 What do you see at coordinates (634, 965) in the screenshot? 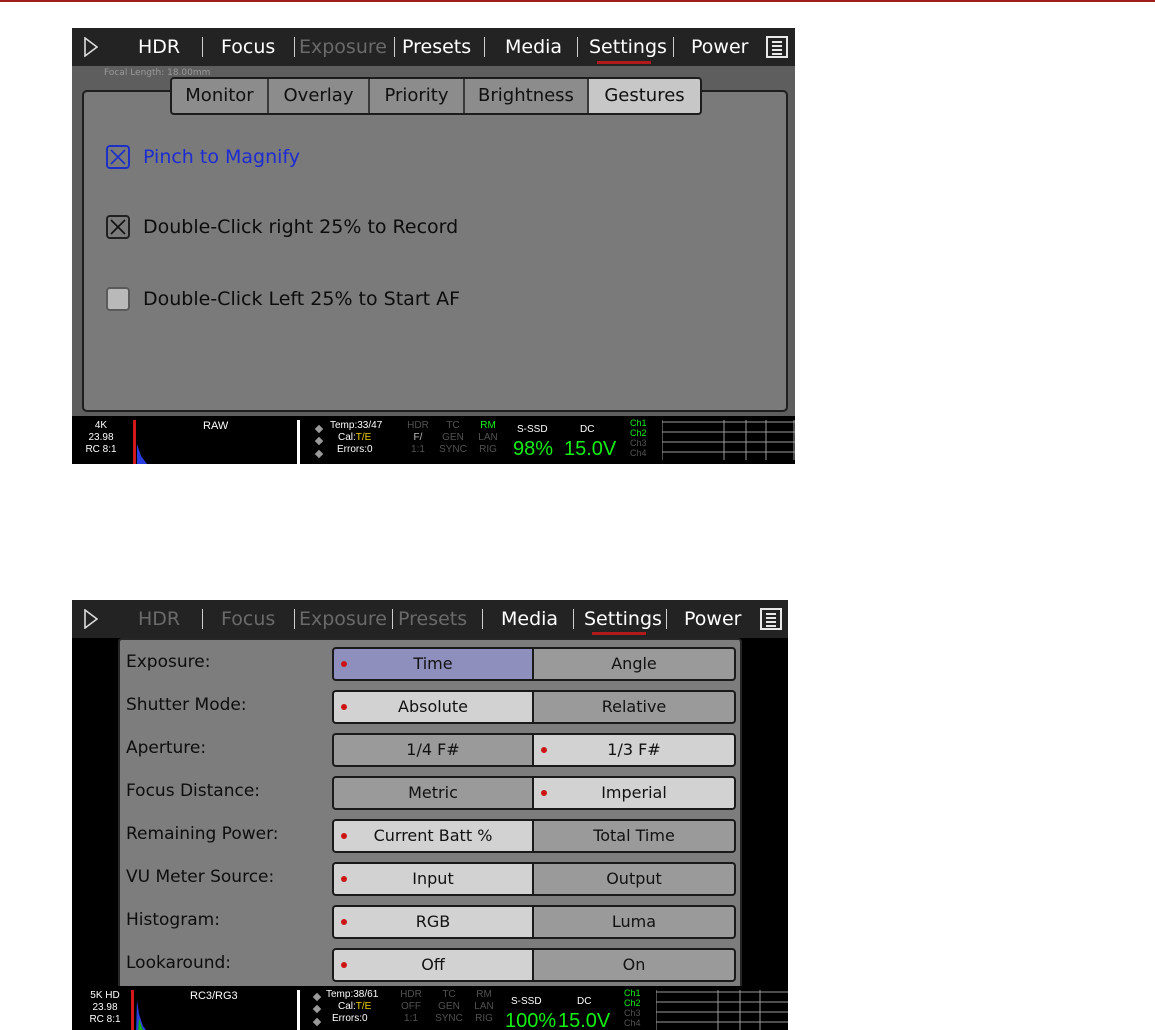
I see `option-on: On` at bounding box center [634, 965].